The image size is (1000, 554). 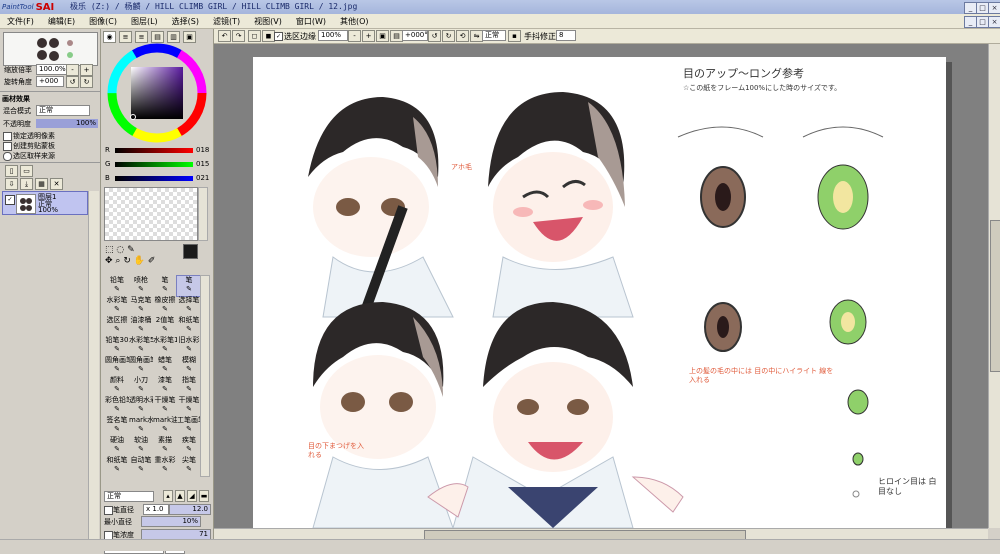 I want to click on redo-icon: ↷, so click(x=238, y=36).